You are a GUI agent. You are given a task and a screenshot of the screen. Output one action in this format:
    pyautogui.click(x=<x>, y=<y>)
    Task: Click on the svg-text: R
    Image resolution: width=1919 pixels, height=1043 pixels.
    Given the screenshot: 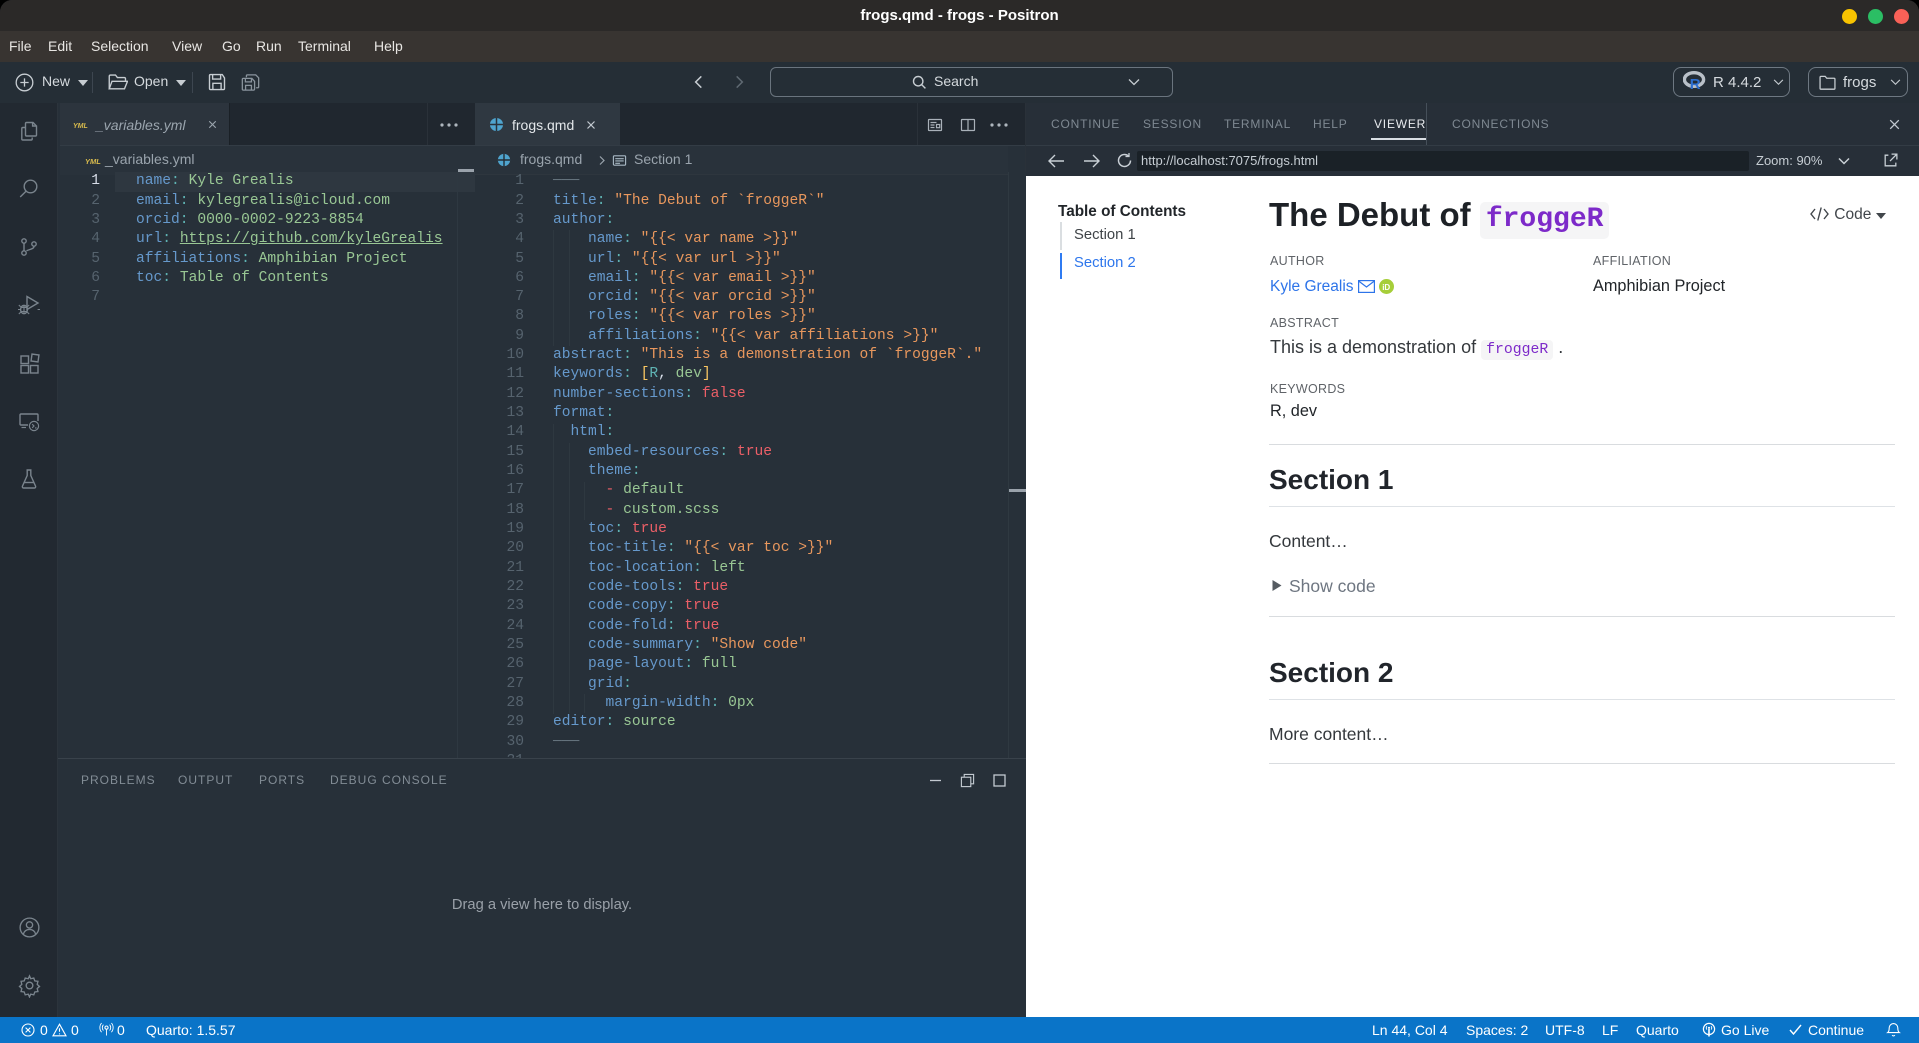 What is the action you would take?
    pyautogui.click(x=1695, y=83)
    